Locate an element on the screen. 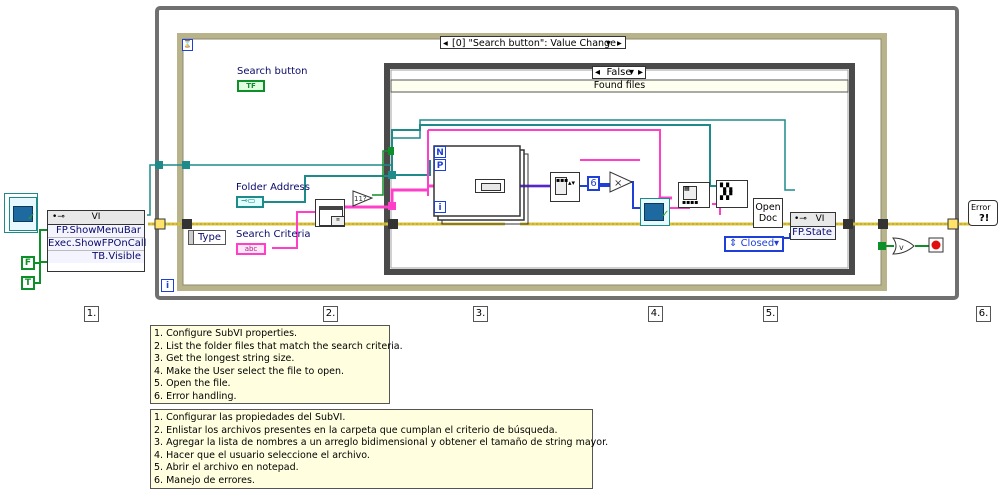 The image size is (999, 494). comment-en-line-1: 1. Configure SubVI properties. is located at coordinates (226, 333).